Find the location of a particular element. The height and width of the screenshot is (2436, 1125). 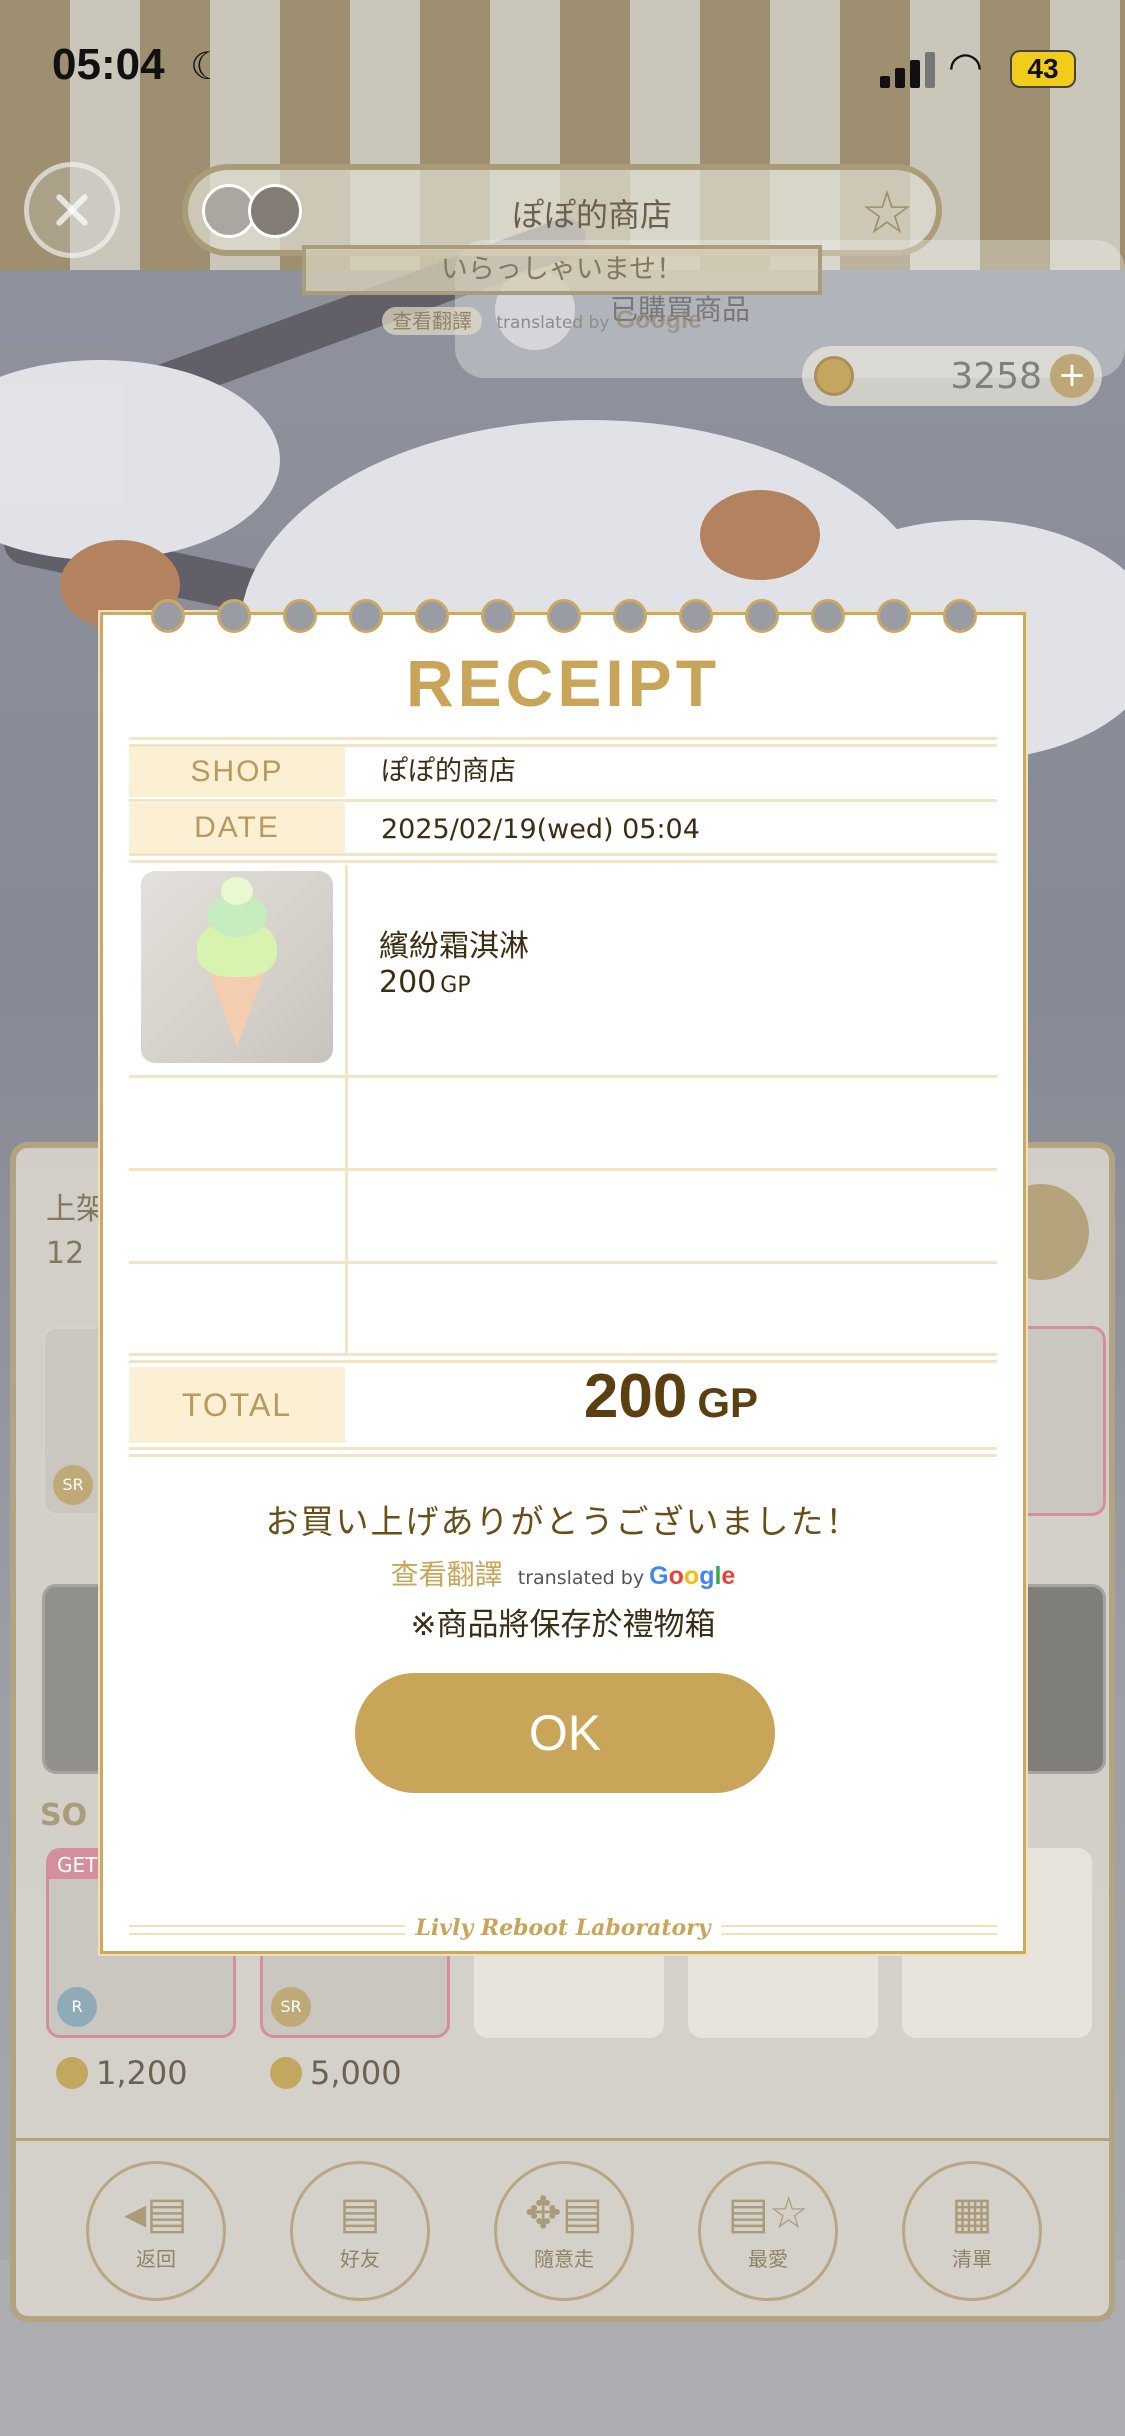

translated-by-label: translated by is located at coordinates (581, 1578).